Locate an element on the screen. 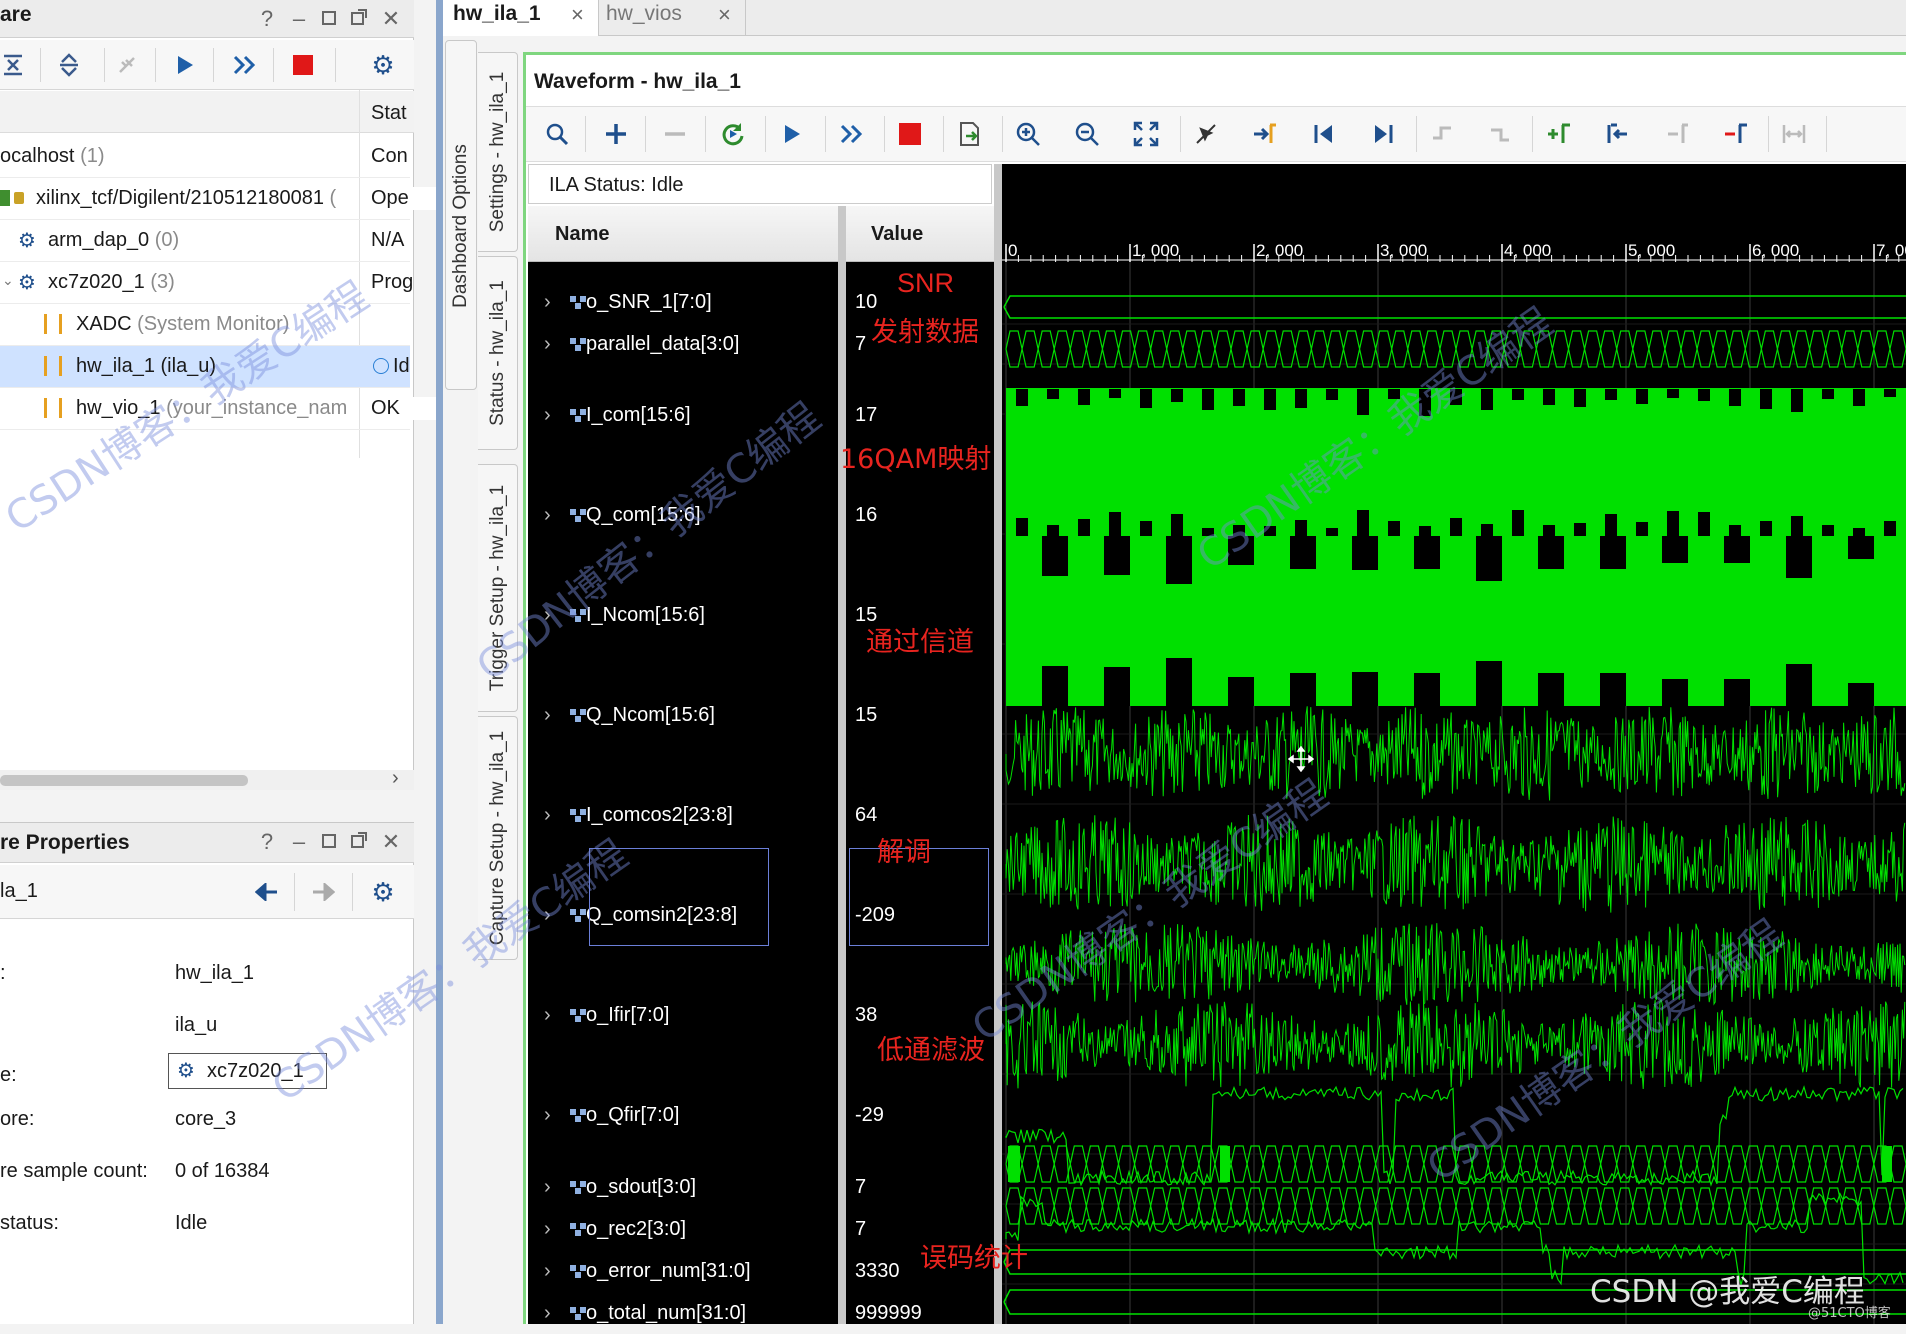  back-arrow-icon is located at coordinates (267, 892).